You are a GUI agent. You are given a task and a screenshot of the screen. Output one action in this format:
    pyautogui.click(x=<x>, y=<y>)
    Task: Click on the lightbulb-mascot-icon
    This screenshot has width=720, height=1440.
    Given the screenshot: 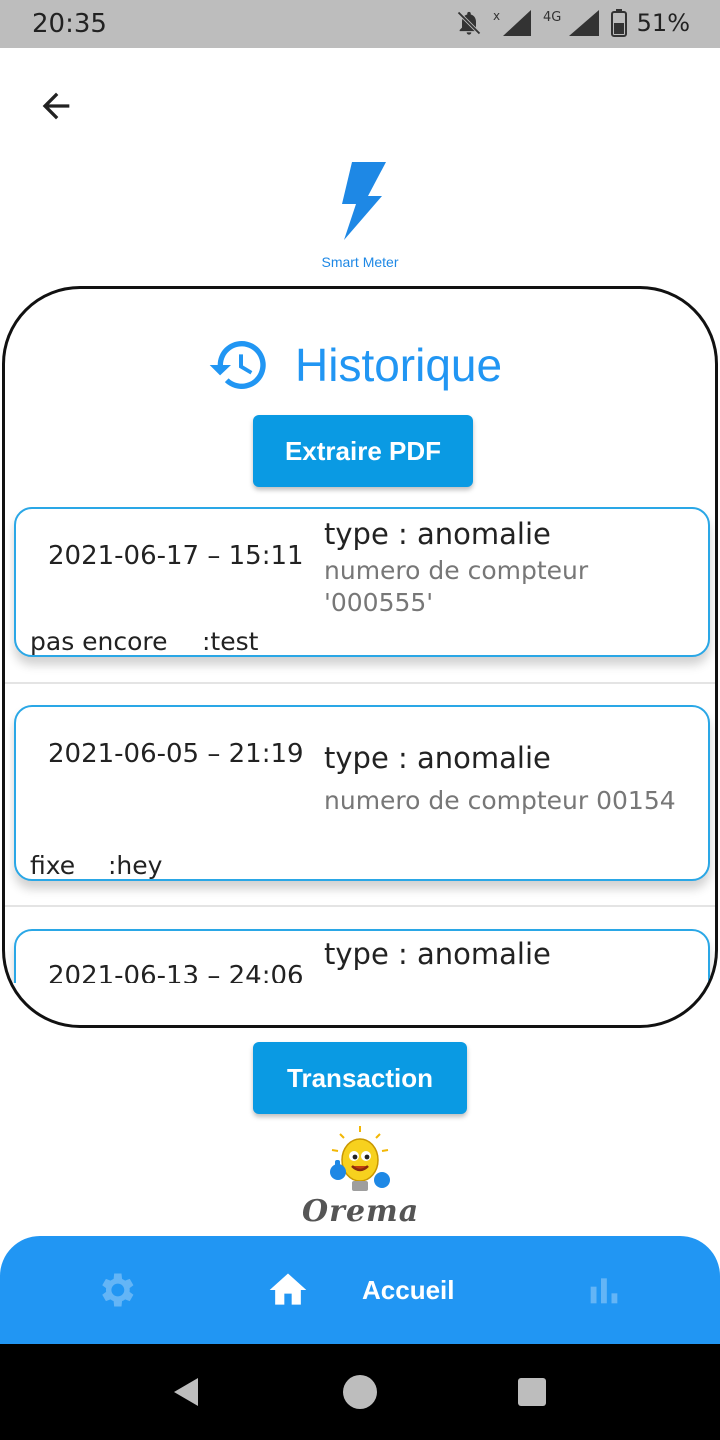 What is the action you would take?
    pyautogui.click(x=360, y=1158)
    